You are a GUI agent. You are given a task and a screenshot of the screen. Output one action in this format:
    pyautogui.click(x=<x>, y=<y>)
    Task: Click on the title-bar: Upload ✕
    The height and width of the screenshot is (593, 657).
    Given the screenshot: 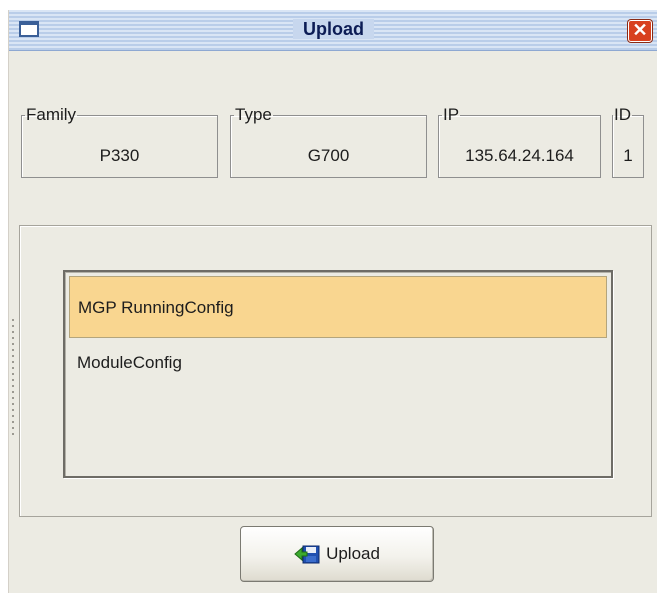 What is the action you would take?
    pyautogui.click(x=333, y=30)
    